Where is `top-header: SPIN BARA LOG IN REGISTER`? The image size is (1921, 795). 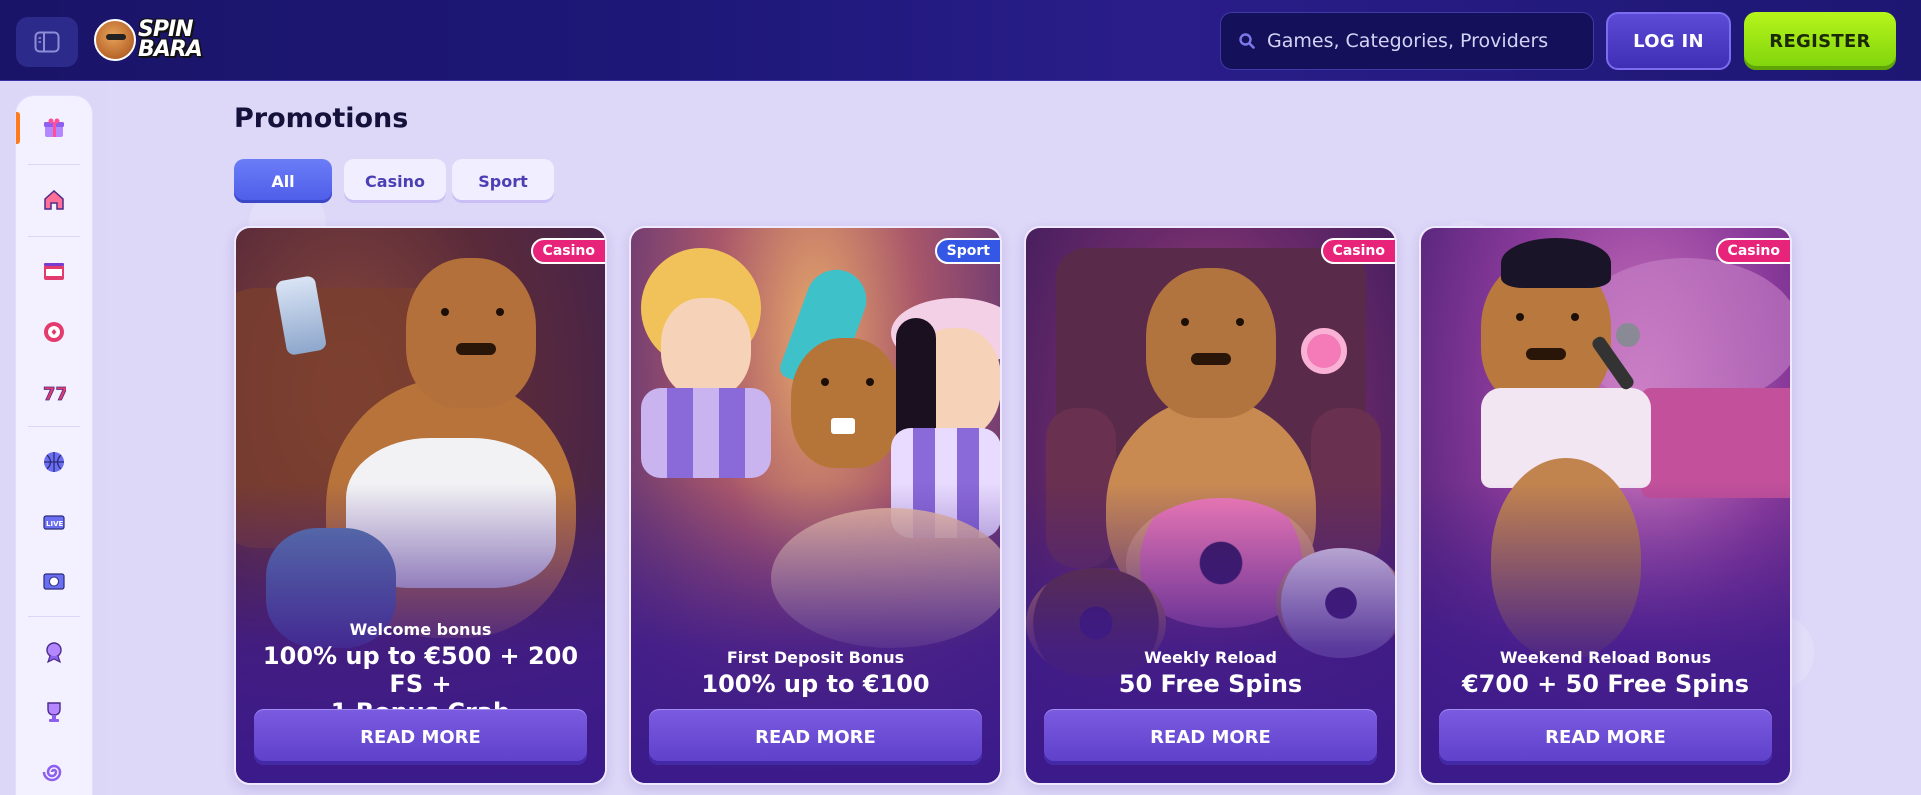
top-header: SPIN BARA LOG IN REGISTER is located at coordinates (960, 40).